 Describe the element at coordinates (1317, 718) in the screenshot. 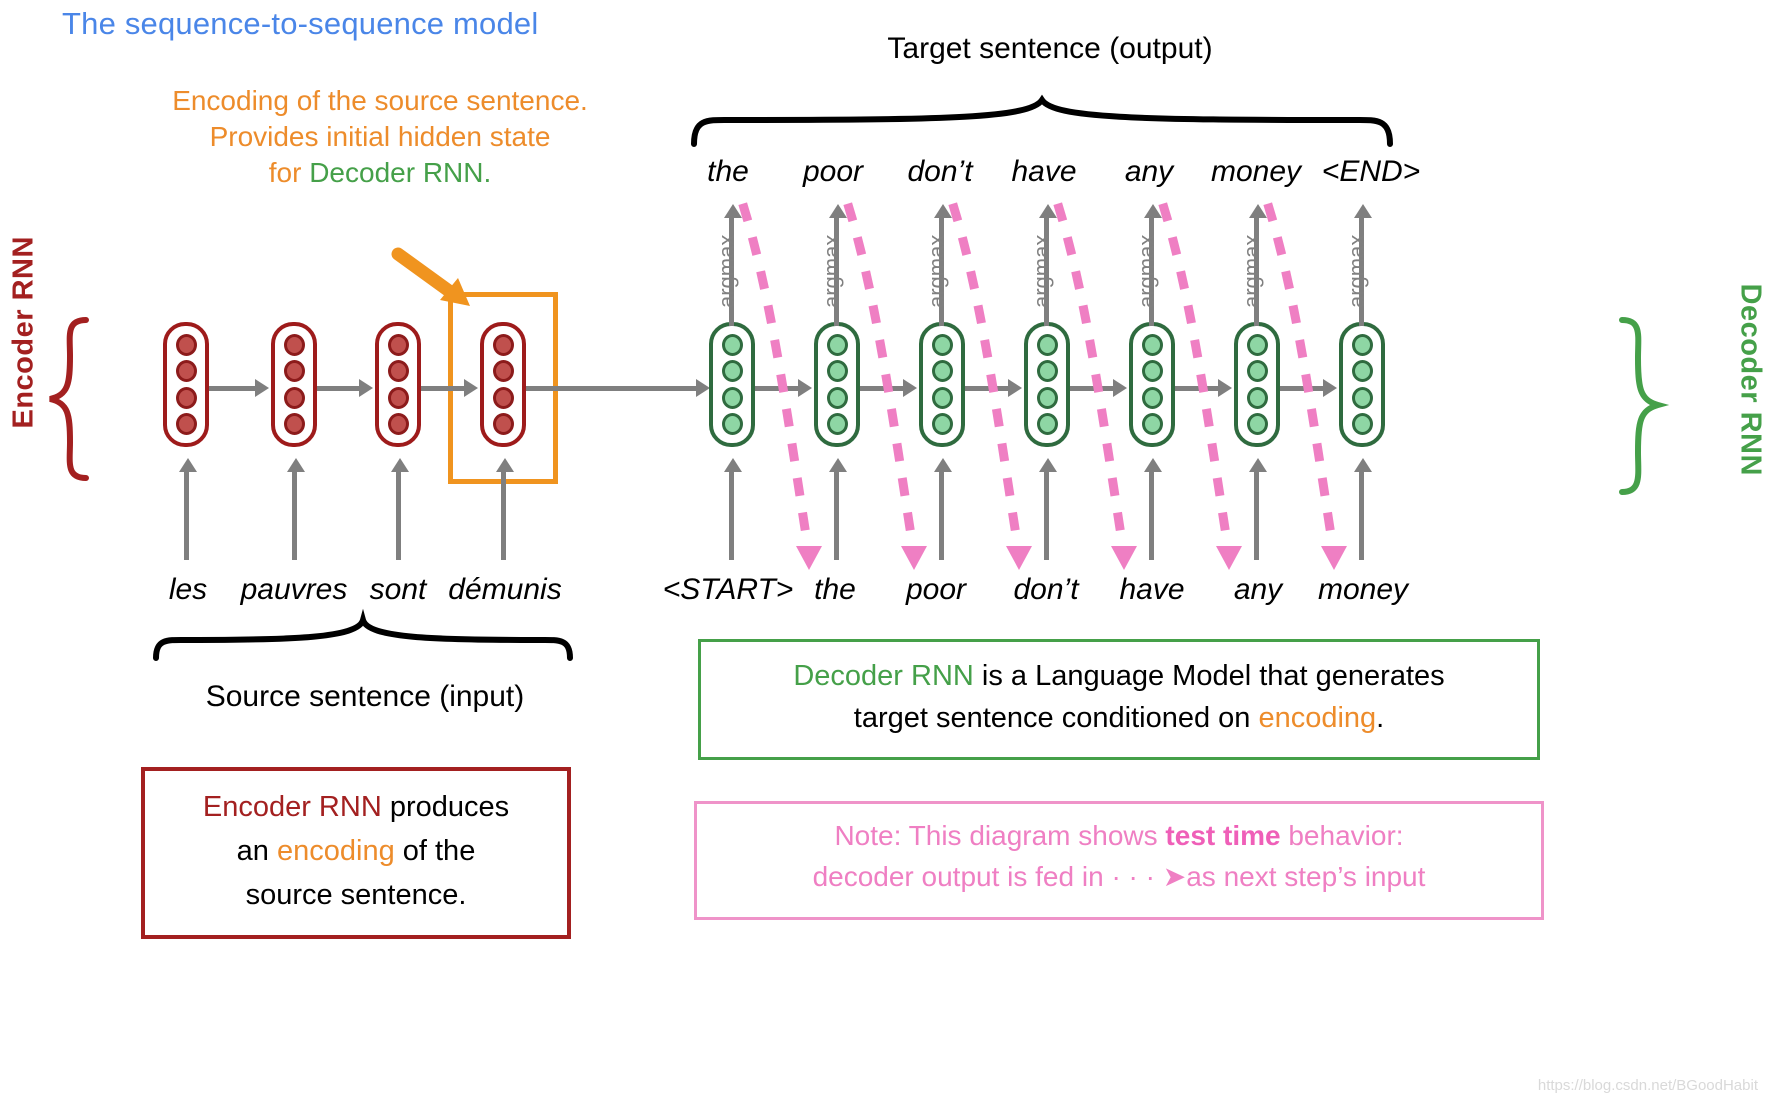

I see `decoder-box-line2-encoding: encoding` at that location.